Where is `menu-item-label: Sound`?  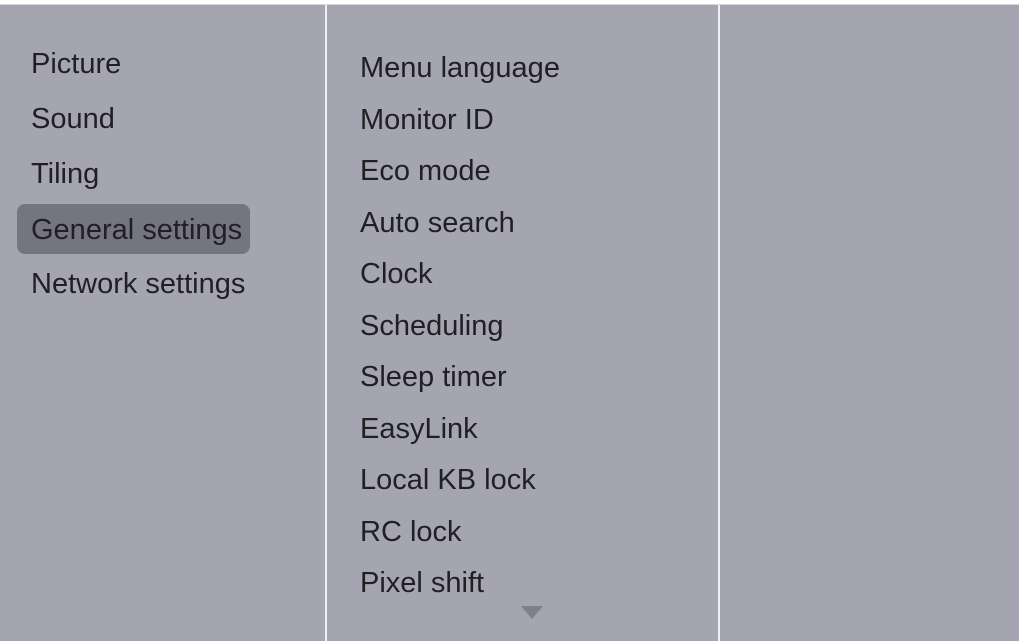 menu-item-label: Sound is located at coordinates (73, 119).